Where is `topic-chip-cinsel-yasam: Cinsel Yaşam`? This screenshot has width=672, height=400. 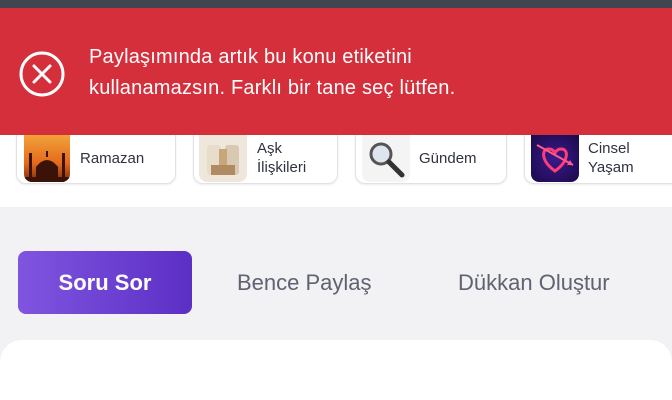
topic-chip-cinsel-yasam: Cinsel Yaşam is located at coordinates (598, 159).